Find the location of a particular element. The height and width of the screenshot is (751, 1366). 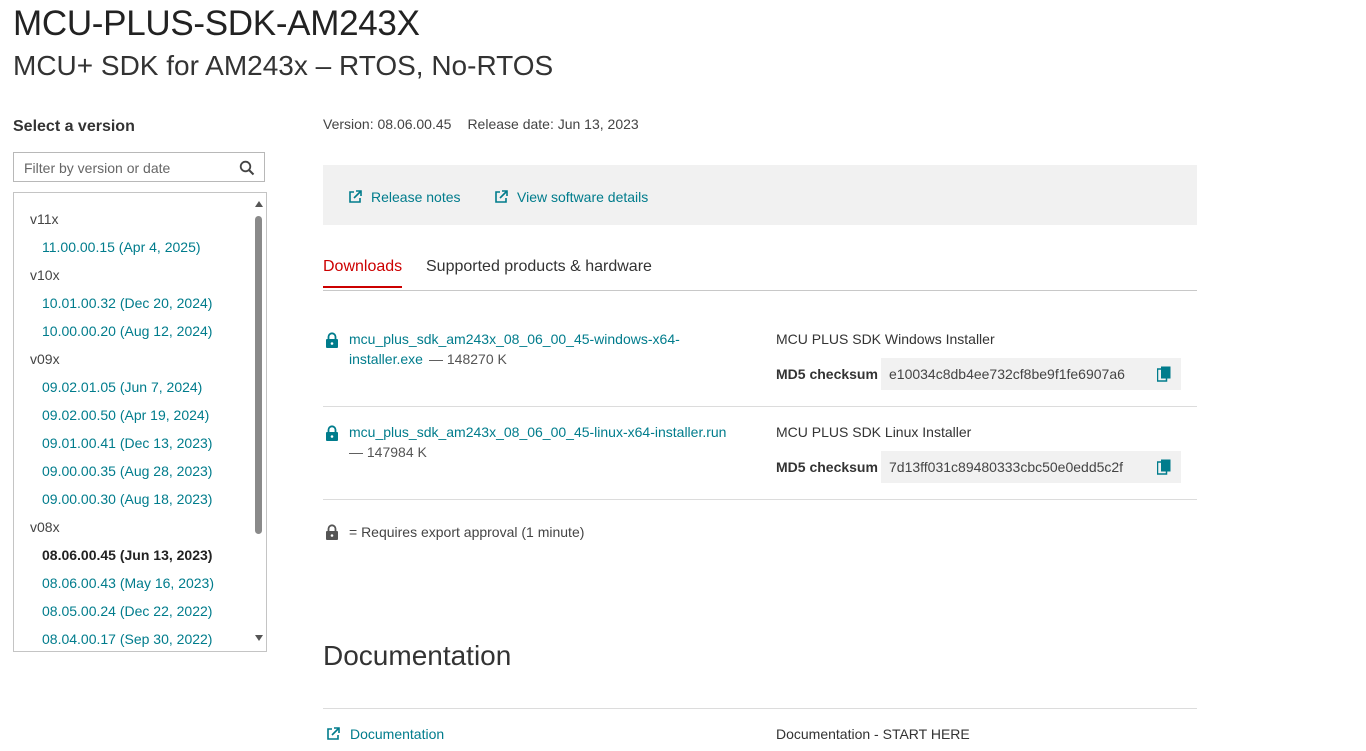

version-item: 10.01.00.32 (Dec 20, 2024) is located at coordinates (133, 303).